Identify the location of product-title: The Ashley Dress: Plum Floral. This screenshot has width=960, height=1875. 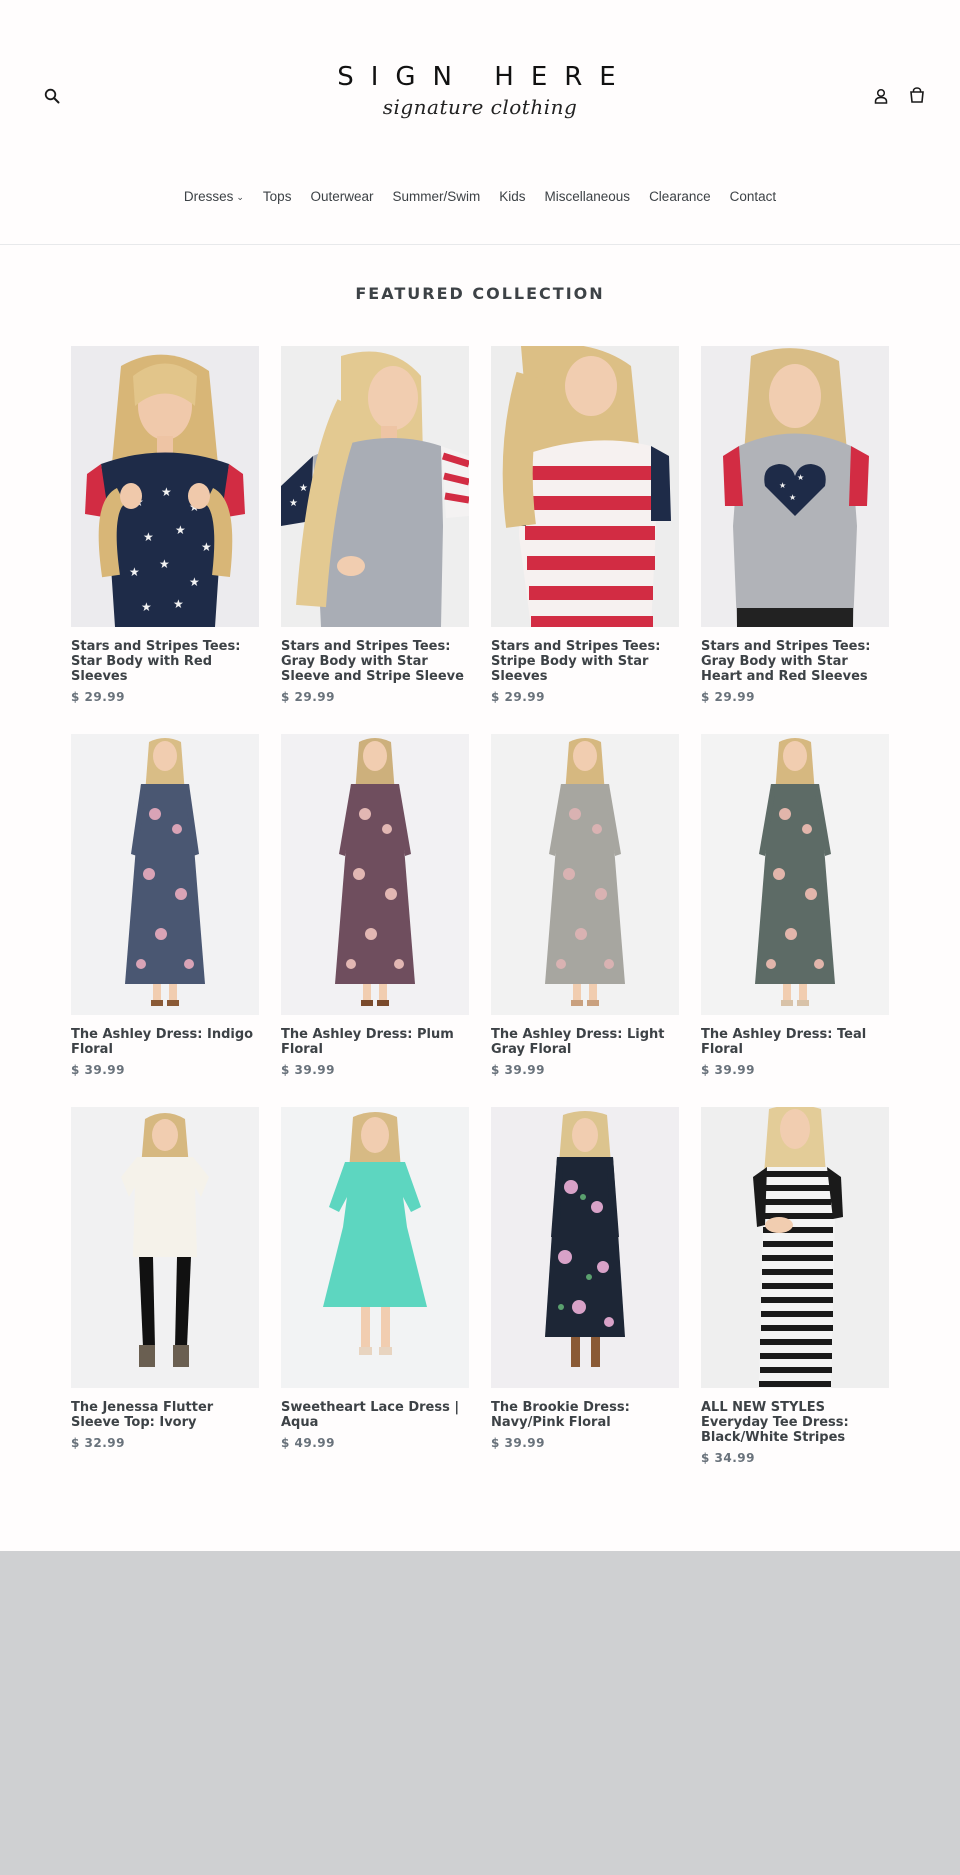
(375, 1042).